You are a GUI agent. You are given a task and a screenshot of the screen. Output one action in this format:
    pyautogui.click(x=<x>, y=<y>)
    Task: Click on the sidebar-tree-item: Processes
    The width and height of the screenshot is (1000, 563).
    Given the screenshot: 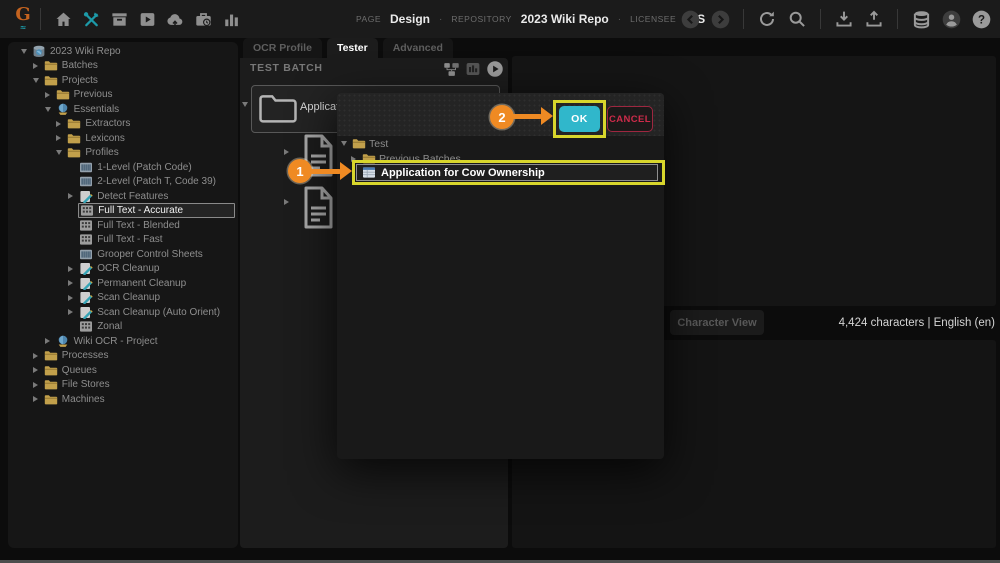 What is the action you would take?
    pyautogui.click(x=123, y=356)
    